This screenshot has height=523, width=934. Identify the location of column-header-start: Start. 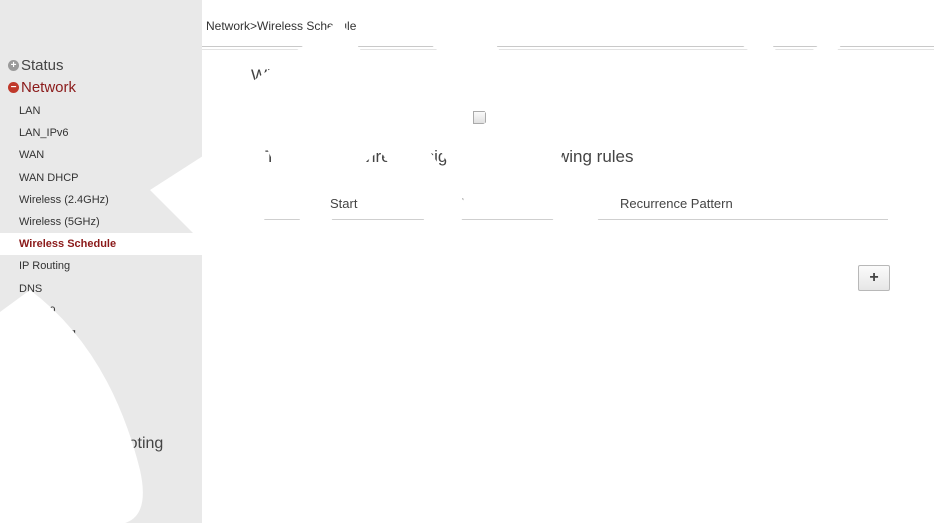
(344, 203).